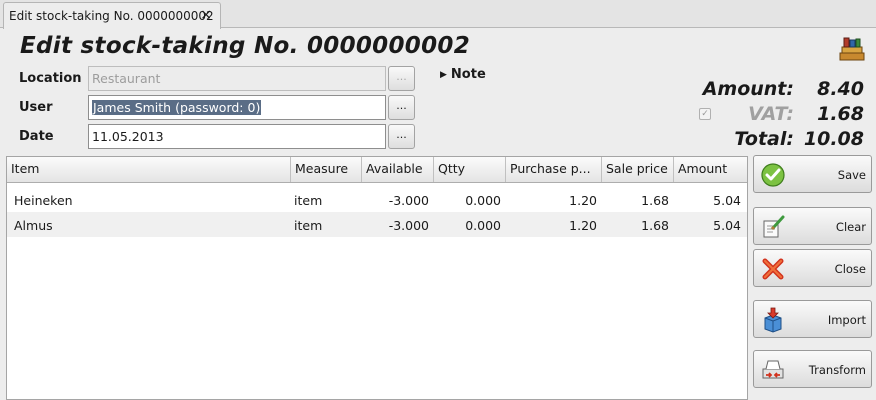 Image resolution: width=876 pixels, height=400 pixels. Describe the element at coordinates (245, 46) in the screenshot. I see `page-title: Edit stock-taking No. 0000000002` at that location.